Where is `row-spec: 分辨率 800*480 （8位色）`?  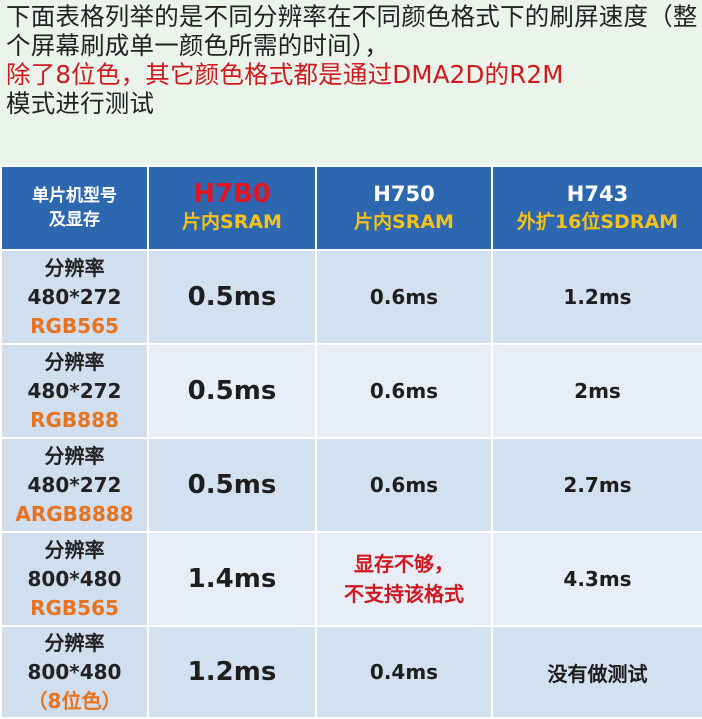
row-spec: 分辨率 800*480 （8位色） is located at coordinates (74, 672).